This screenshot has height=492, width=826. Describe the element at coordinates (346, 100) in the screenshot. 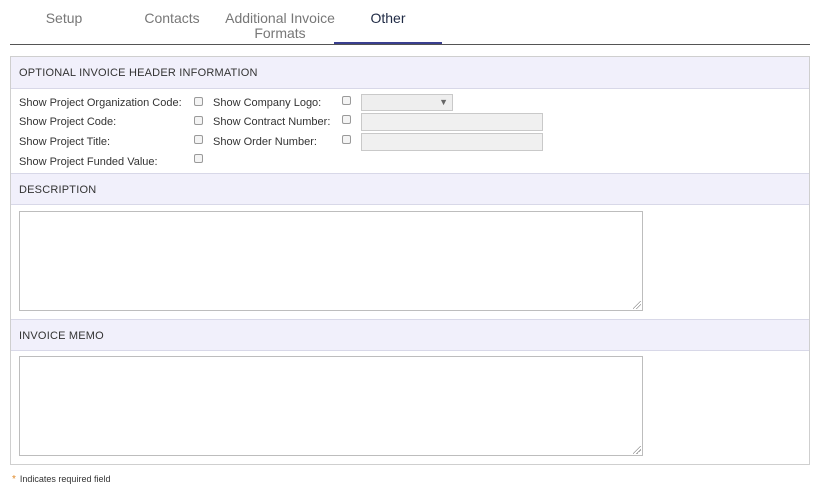

I see `checkbox-show-company-logo` at that location.